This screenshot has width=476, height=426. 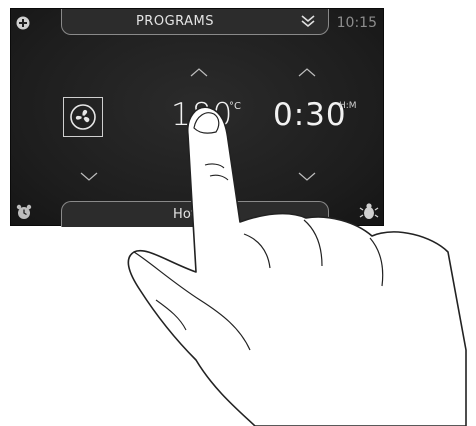 I want to click on mode-tab: Hot air, so click(x=195, y=214).